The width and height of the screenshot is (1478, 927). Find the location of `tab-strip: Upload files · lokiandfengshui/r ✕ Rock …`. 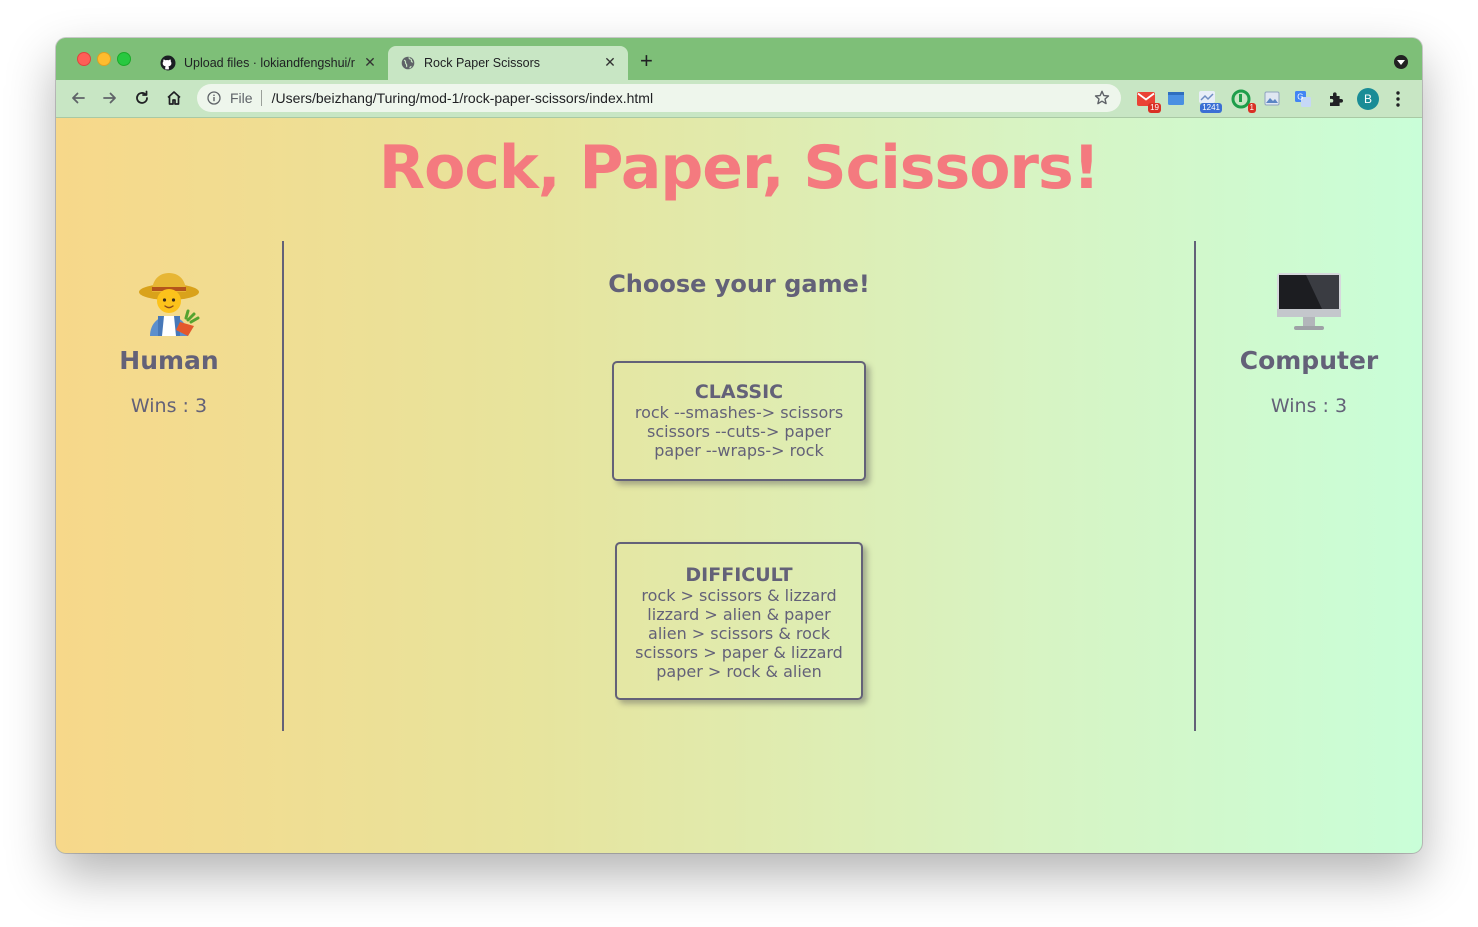

tab-strip: Upload files · lokiandfengshui/r ✕ Rock … is located at coordinates (739, 59).